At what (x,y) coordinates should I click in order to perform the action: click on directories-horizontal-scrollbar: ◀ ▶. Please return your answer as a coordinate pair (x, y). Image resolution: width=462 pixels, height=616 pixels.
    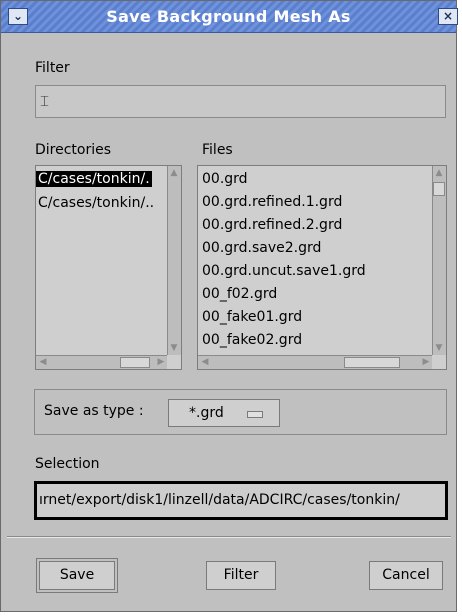
    Looking at the image, I should click on (101, 362).